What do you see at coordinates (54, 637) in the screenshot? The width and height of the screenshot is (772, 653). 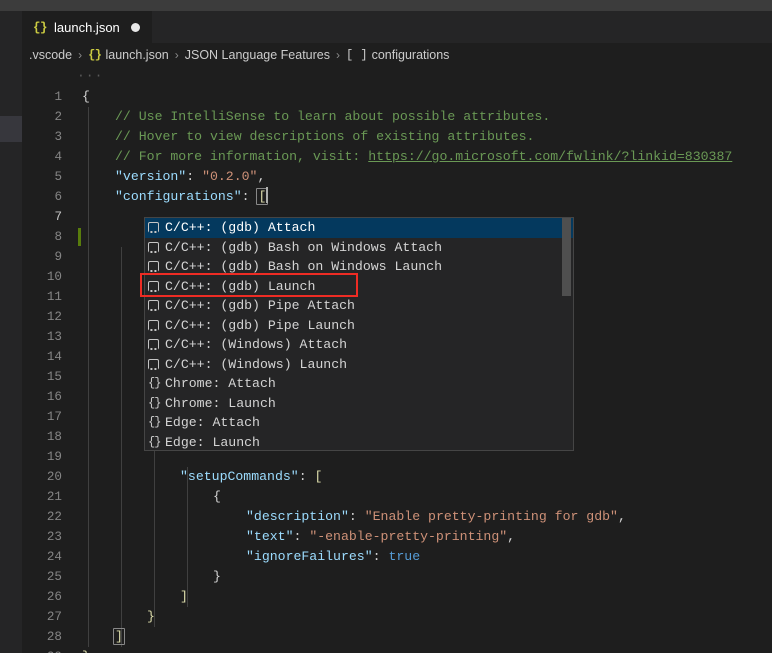 I see `line-number: 28` at bounding box center [54, 637].